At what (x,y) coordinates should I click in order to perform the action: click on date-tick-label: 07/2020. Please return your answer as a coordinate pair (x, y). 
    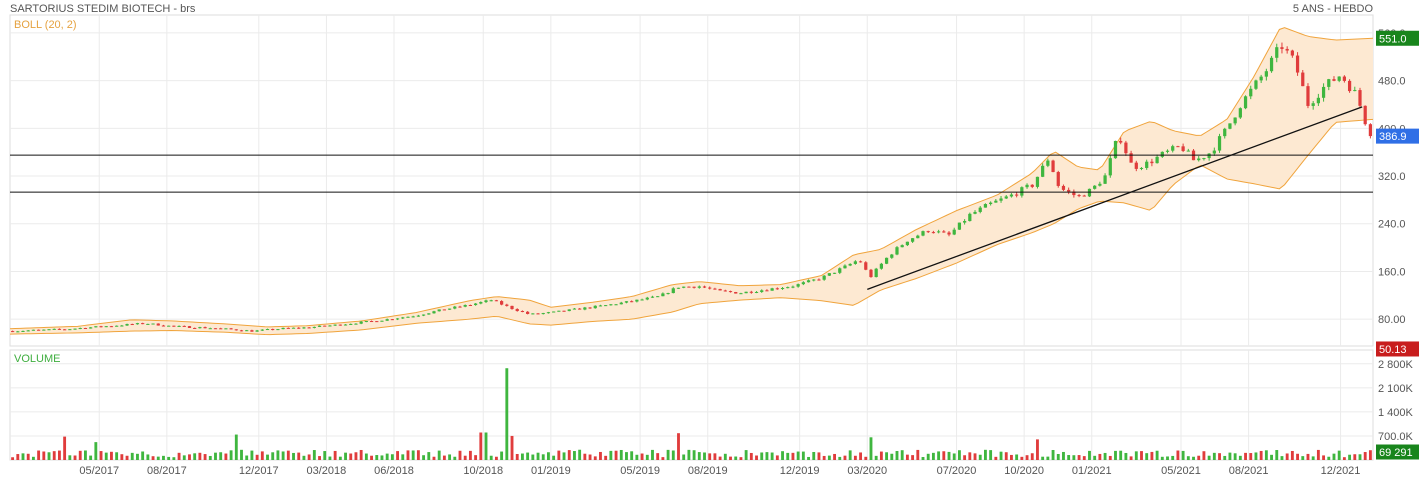
    Looking at the image, I should click on (957, 471).